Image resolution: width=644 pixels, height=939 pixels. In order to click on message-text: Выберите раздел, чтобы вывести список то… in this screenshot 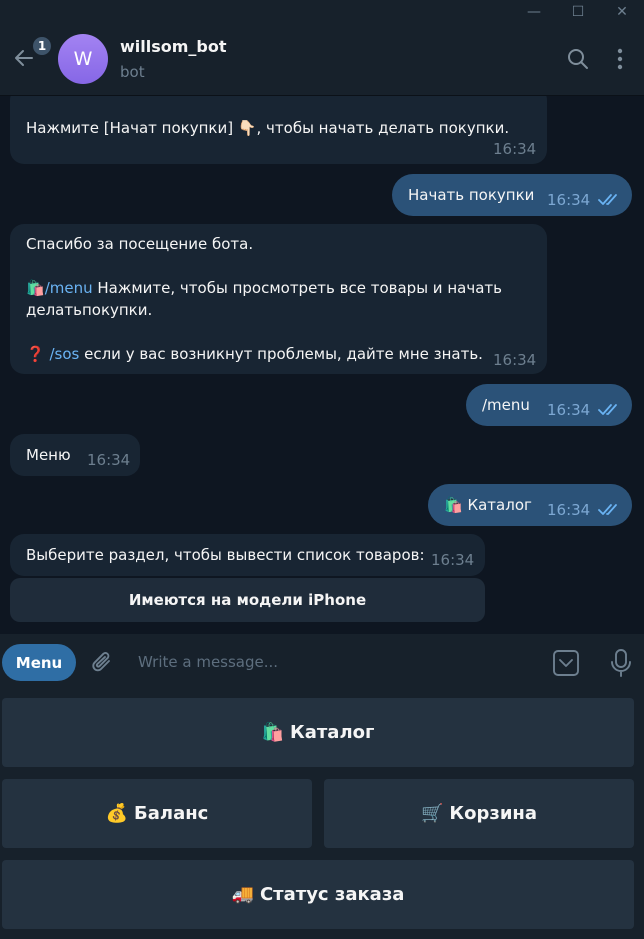, I will do `click(225, 555)`.